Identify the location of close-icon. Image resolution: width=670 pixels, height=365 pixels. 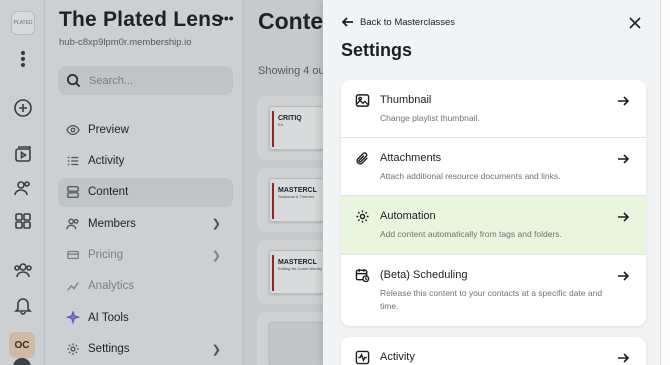
(635, 23).